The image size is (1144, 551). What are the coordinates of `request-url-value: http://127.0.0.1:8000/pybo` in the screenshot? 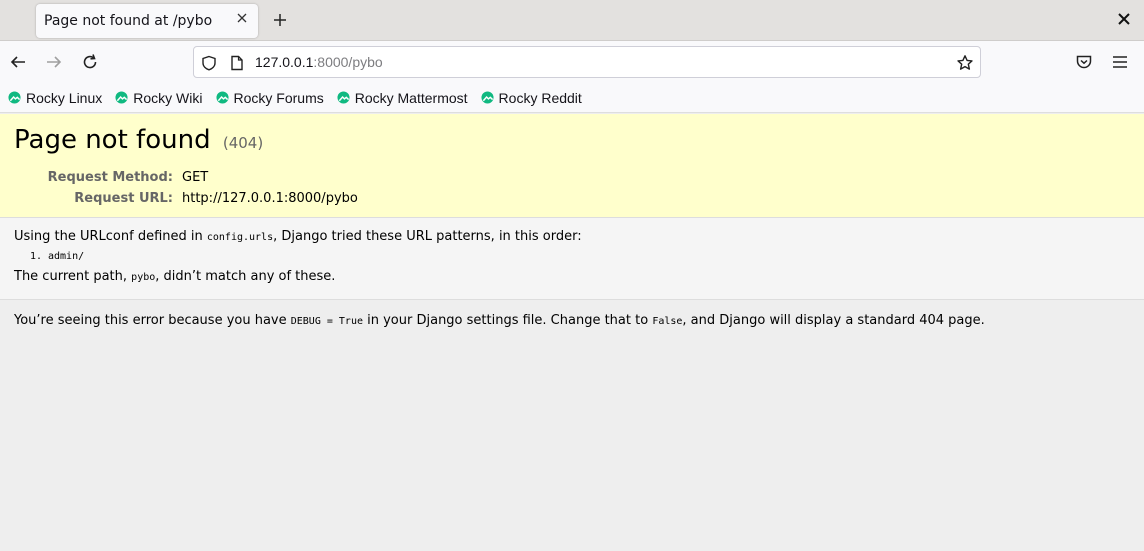 It's located at (270, 198).